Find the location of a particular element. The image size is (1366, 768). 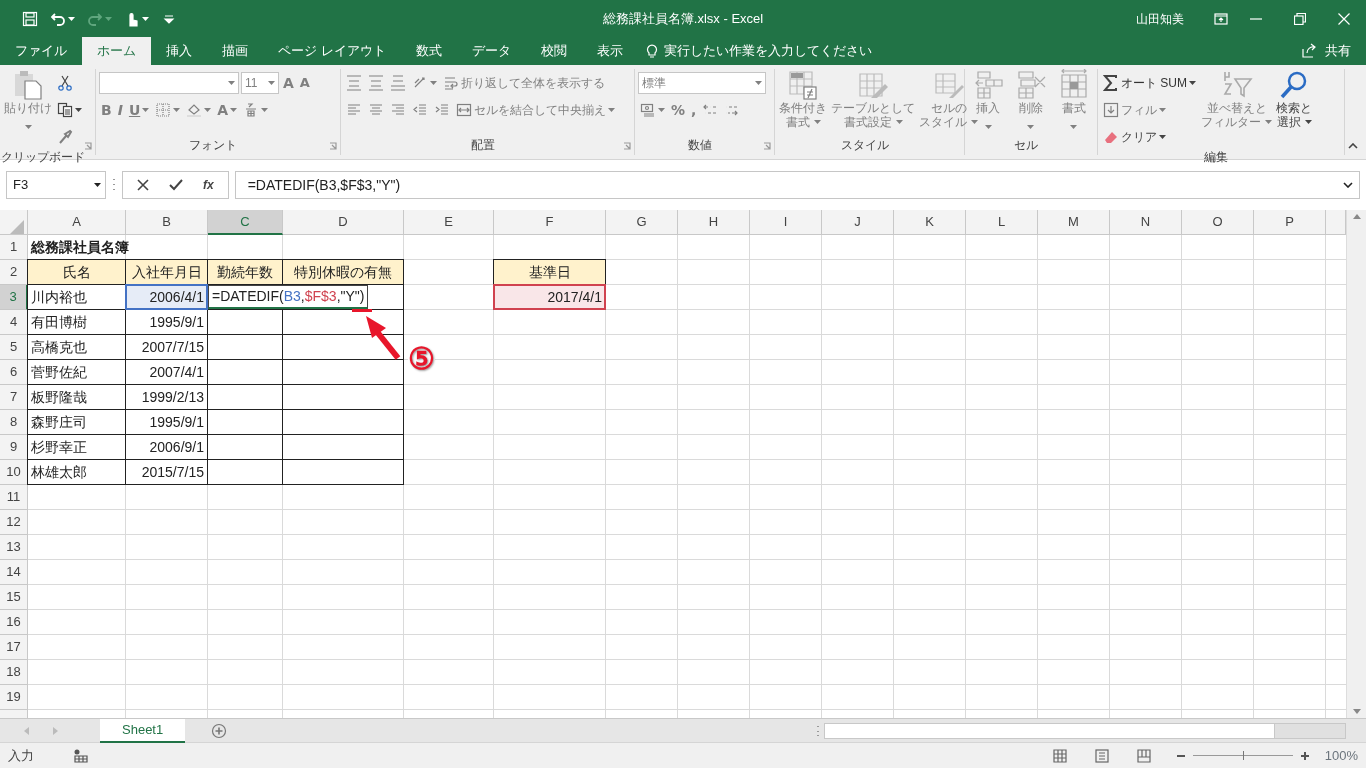

group-label: フォント is located at coordinates (213, 145).